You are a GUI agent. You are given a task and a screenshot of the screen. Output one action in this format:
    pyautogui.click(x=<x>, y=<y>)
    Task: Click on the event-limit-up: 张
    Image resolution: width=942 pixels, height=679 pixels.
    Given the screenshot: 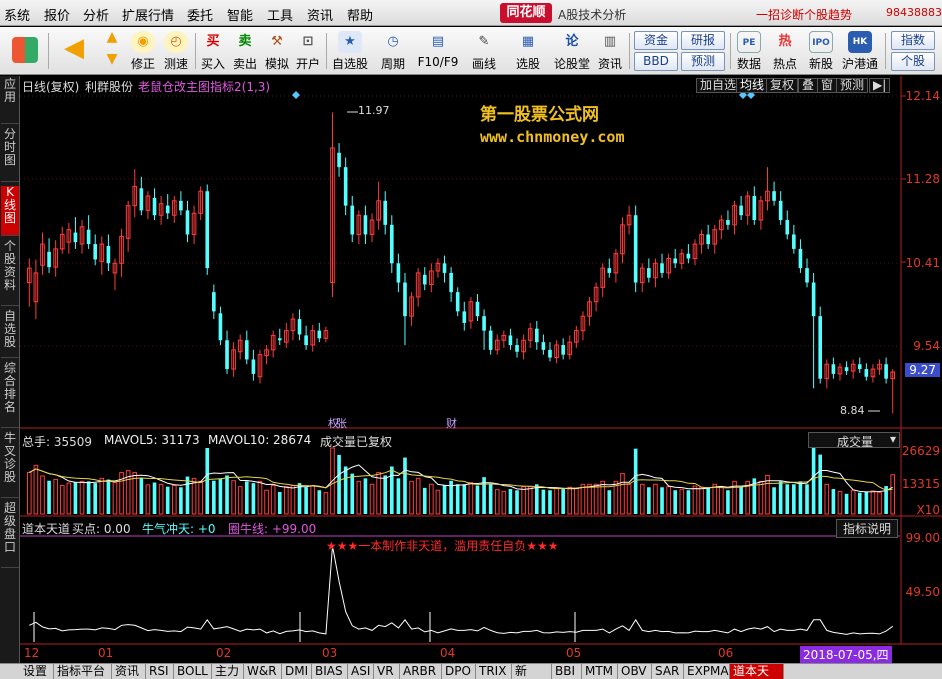 What is the action you would take?
    pyautogui.click(x=341, y=423)
    